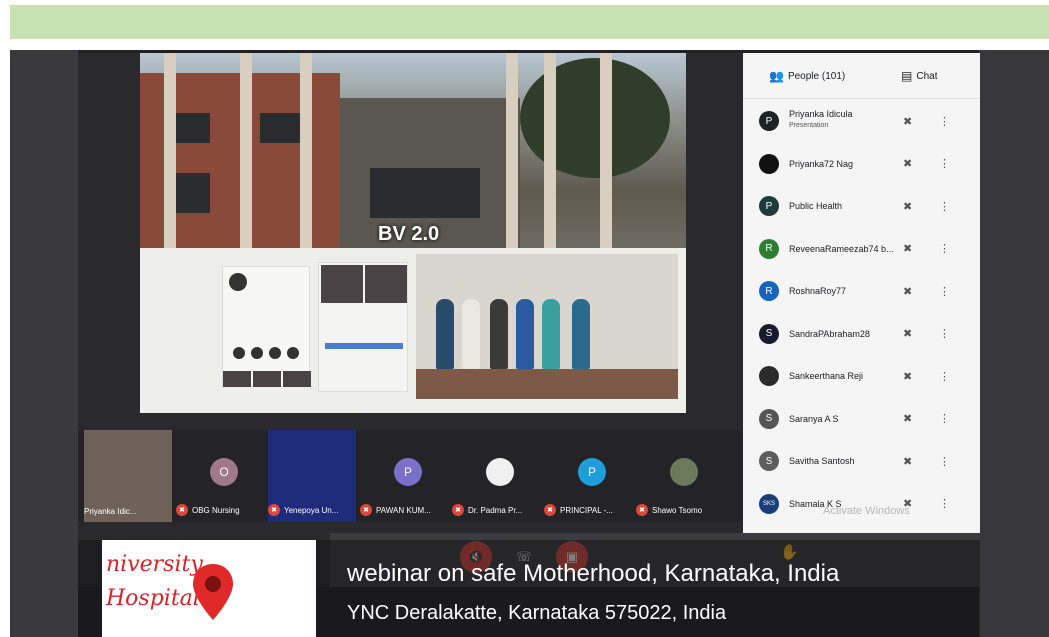  Describe the element at coordinates (861, 504) in the screenshot. I see `participant-row: SKS Shamala K S ✖ ⋮` at that location.